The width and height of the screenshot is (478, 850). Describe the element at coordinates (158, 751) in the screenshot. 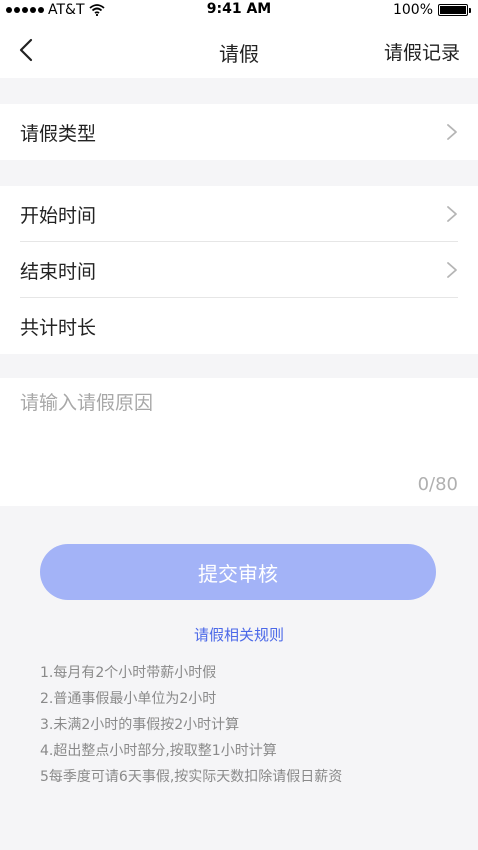

I see `rule-item: 4.超出整点小时部分,按取整1小时计算` at that location.